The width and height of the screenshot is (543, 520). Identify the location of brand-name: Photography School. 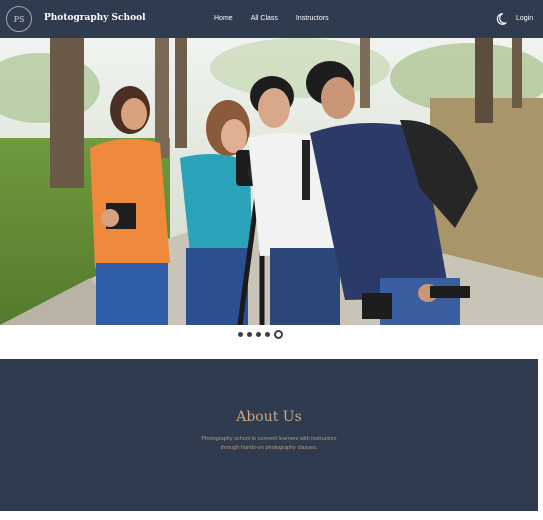
(95, 18).